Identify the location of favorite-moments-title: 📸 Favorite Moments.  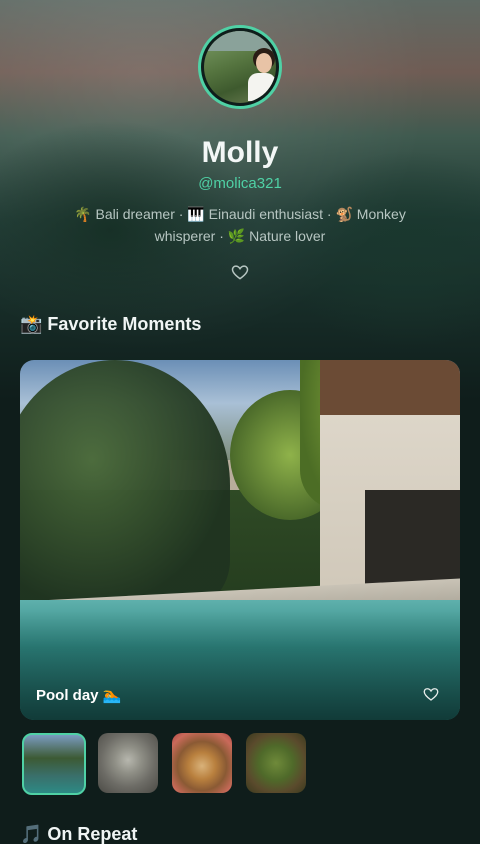
(111, 324).